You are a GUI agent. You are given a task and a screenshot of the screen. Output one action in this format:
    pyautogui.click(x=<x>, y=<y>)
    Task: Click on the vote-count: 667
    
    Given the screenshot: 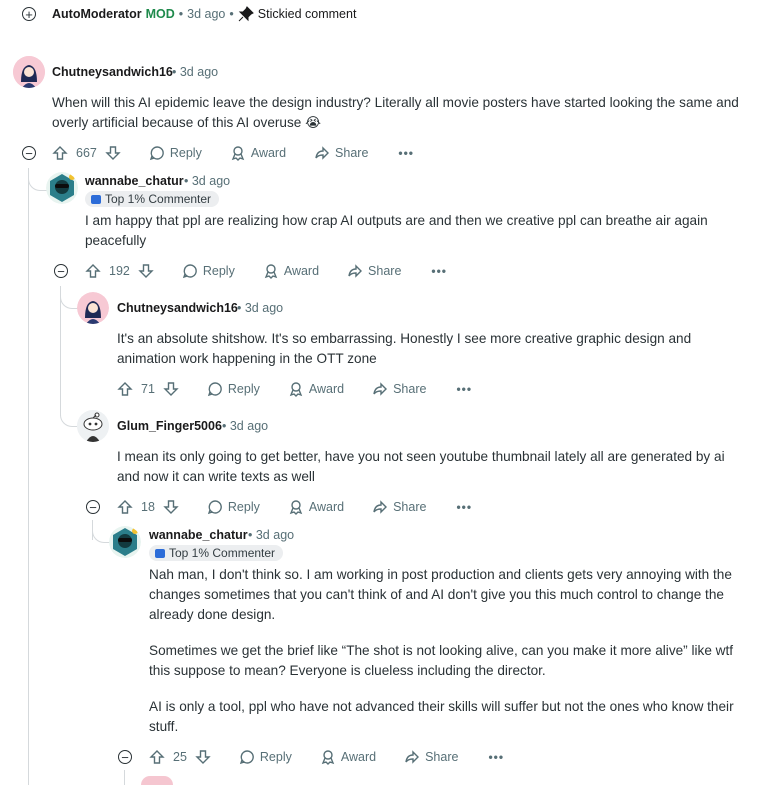 What is the action you would take?
    pyautogui.click(x=86, y=153)
    